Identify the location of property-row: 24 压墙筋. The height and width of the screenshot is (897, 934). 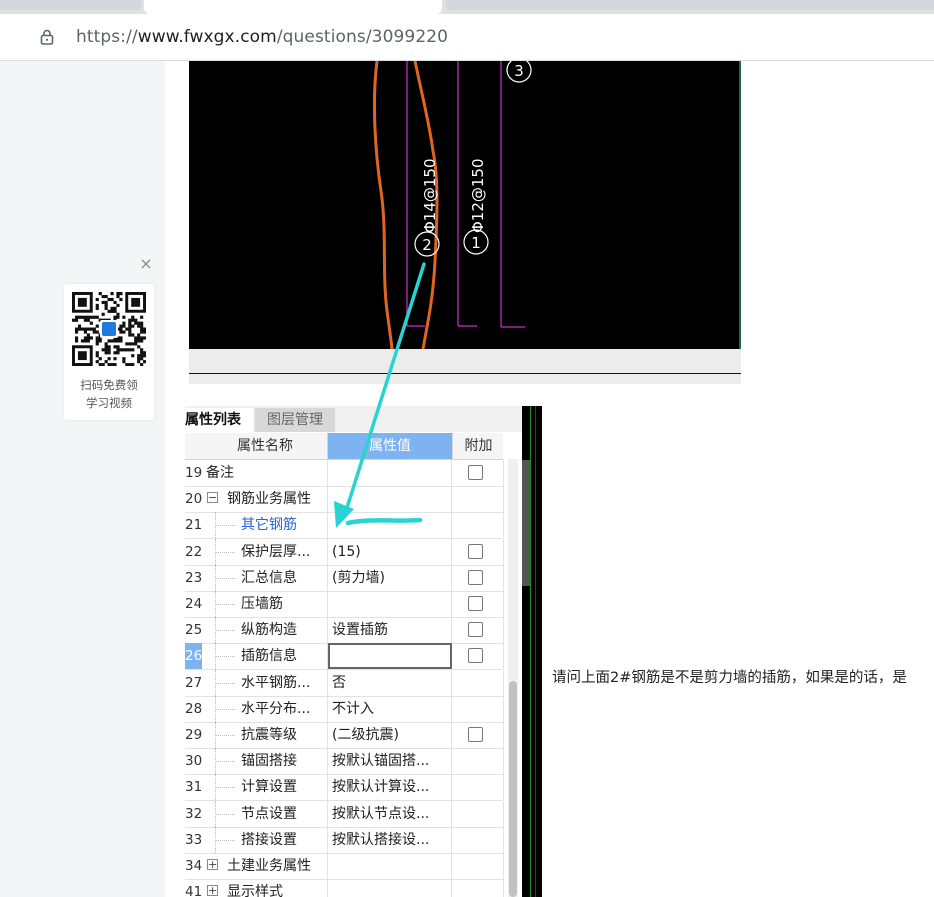
(344, 604).